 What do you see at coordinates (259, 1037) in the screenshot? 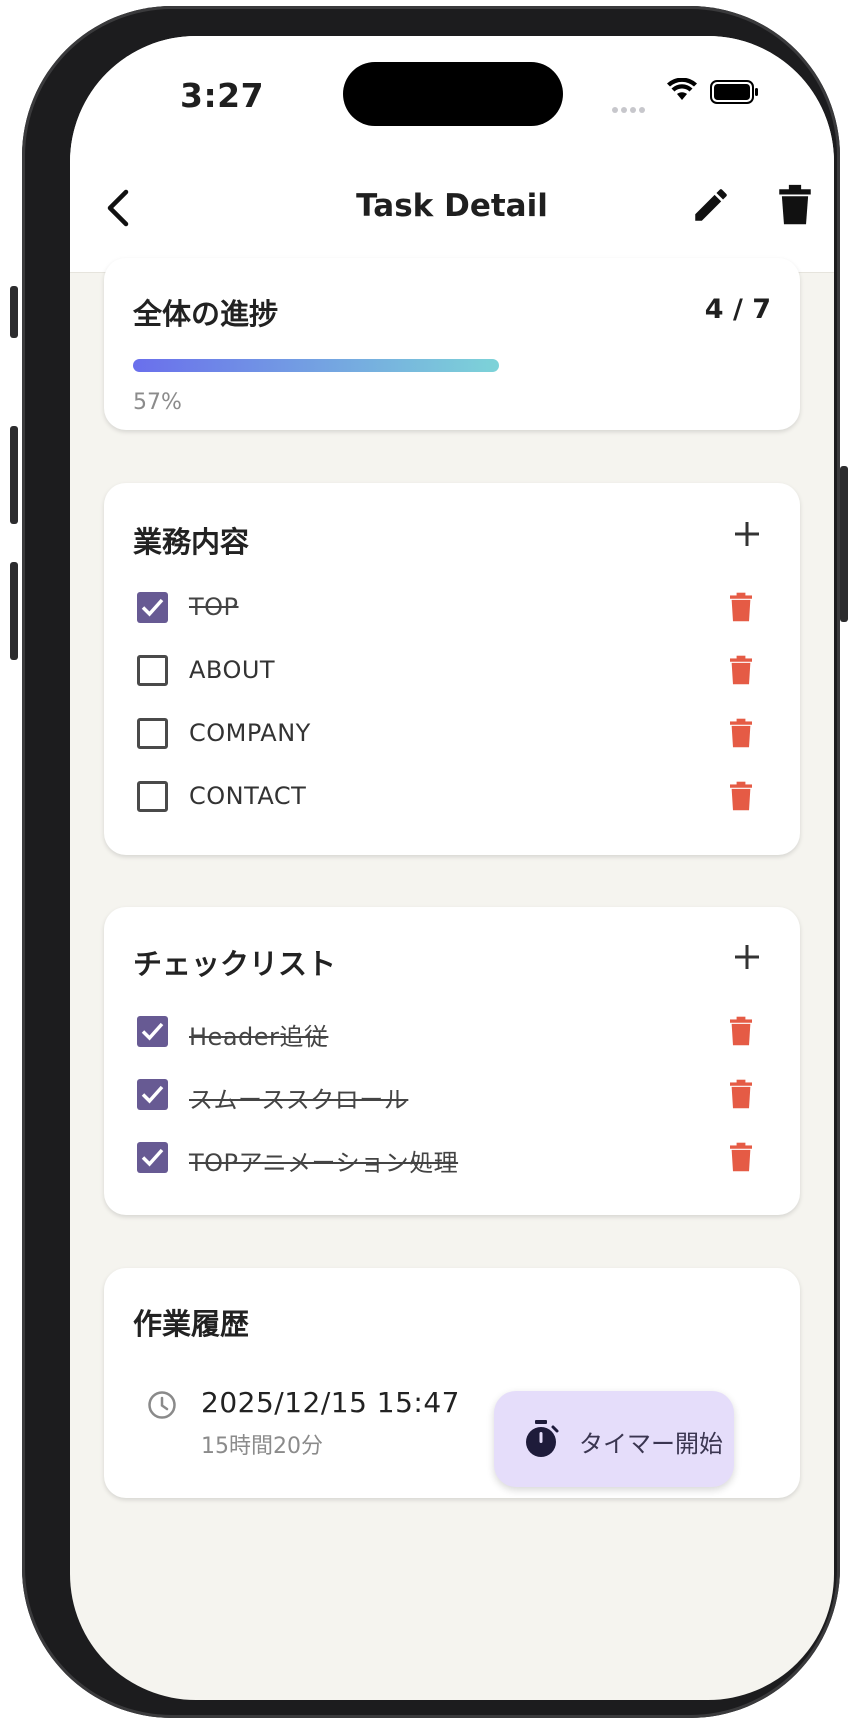
I see `checklist-label: Header追従` at bounding box center [259, 1037].